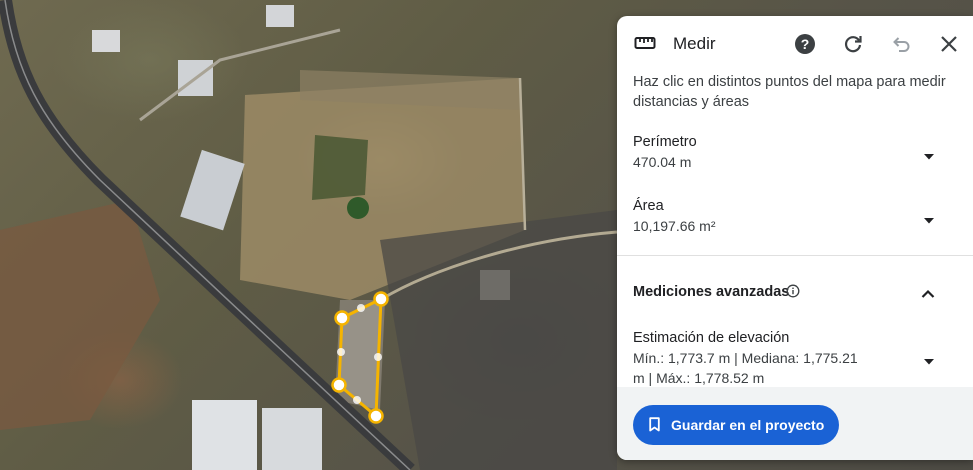 This screenshot has width=973, height=470. What do you see at coordinates (662, 162) in the screenshot?
I see `perimeter-value: 470.04 m` at bounding box center [662, 162].